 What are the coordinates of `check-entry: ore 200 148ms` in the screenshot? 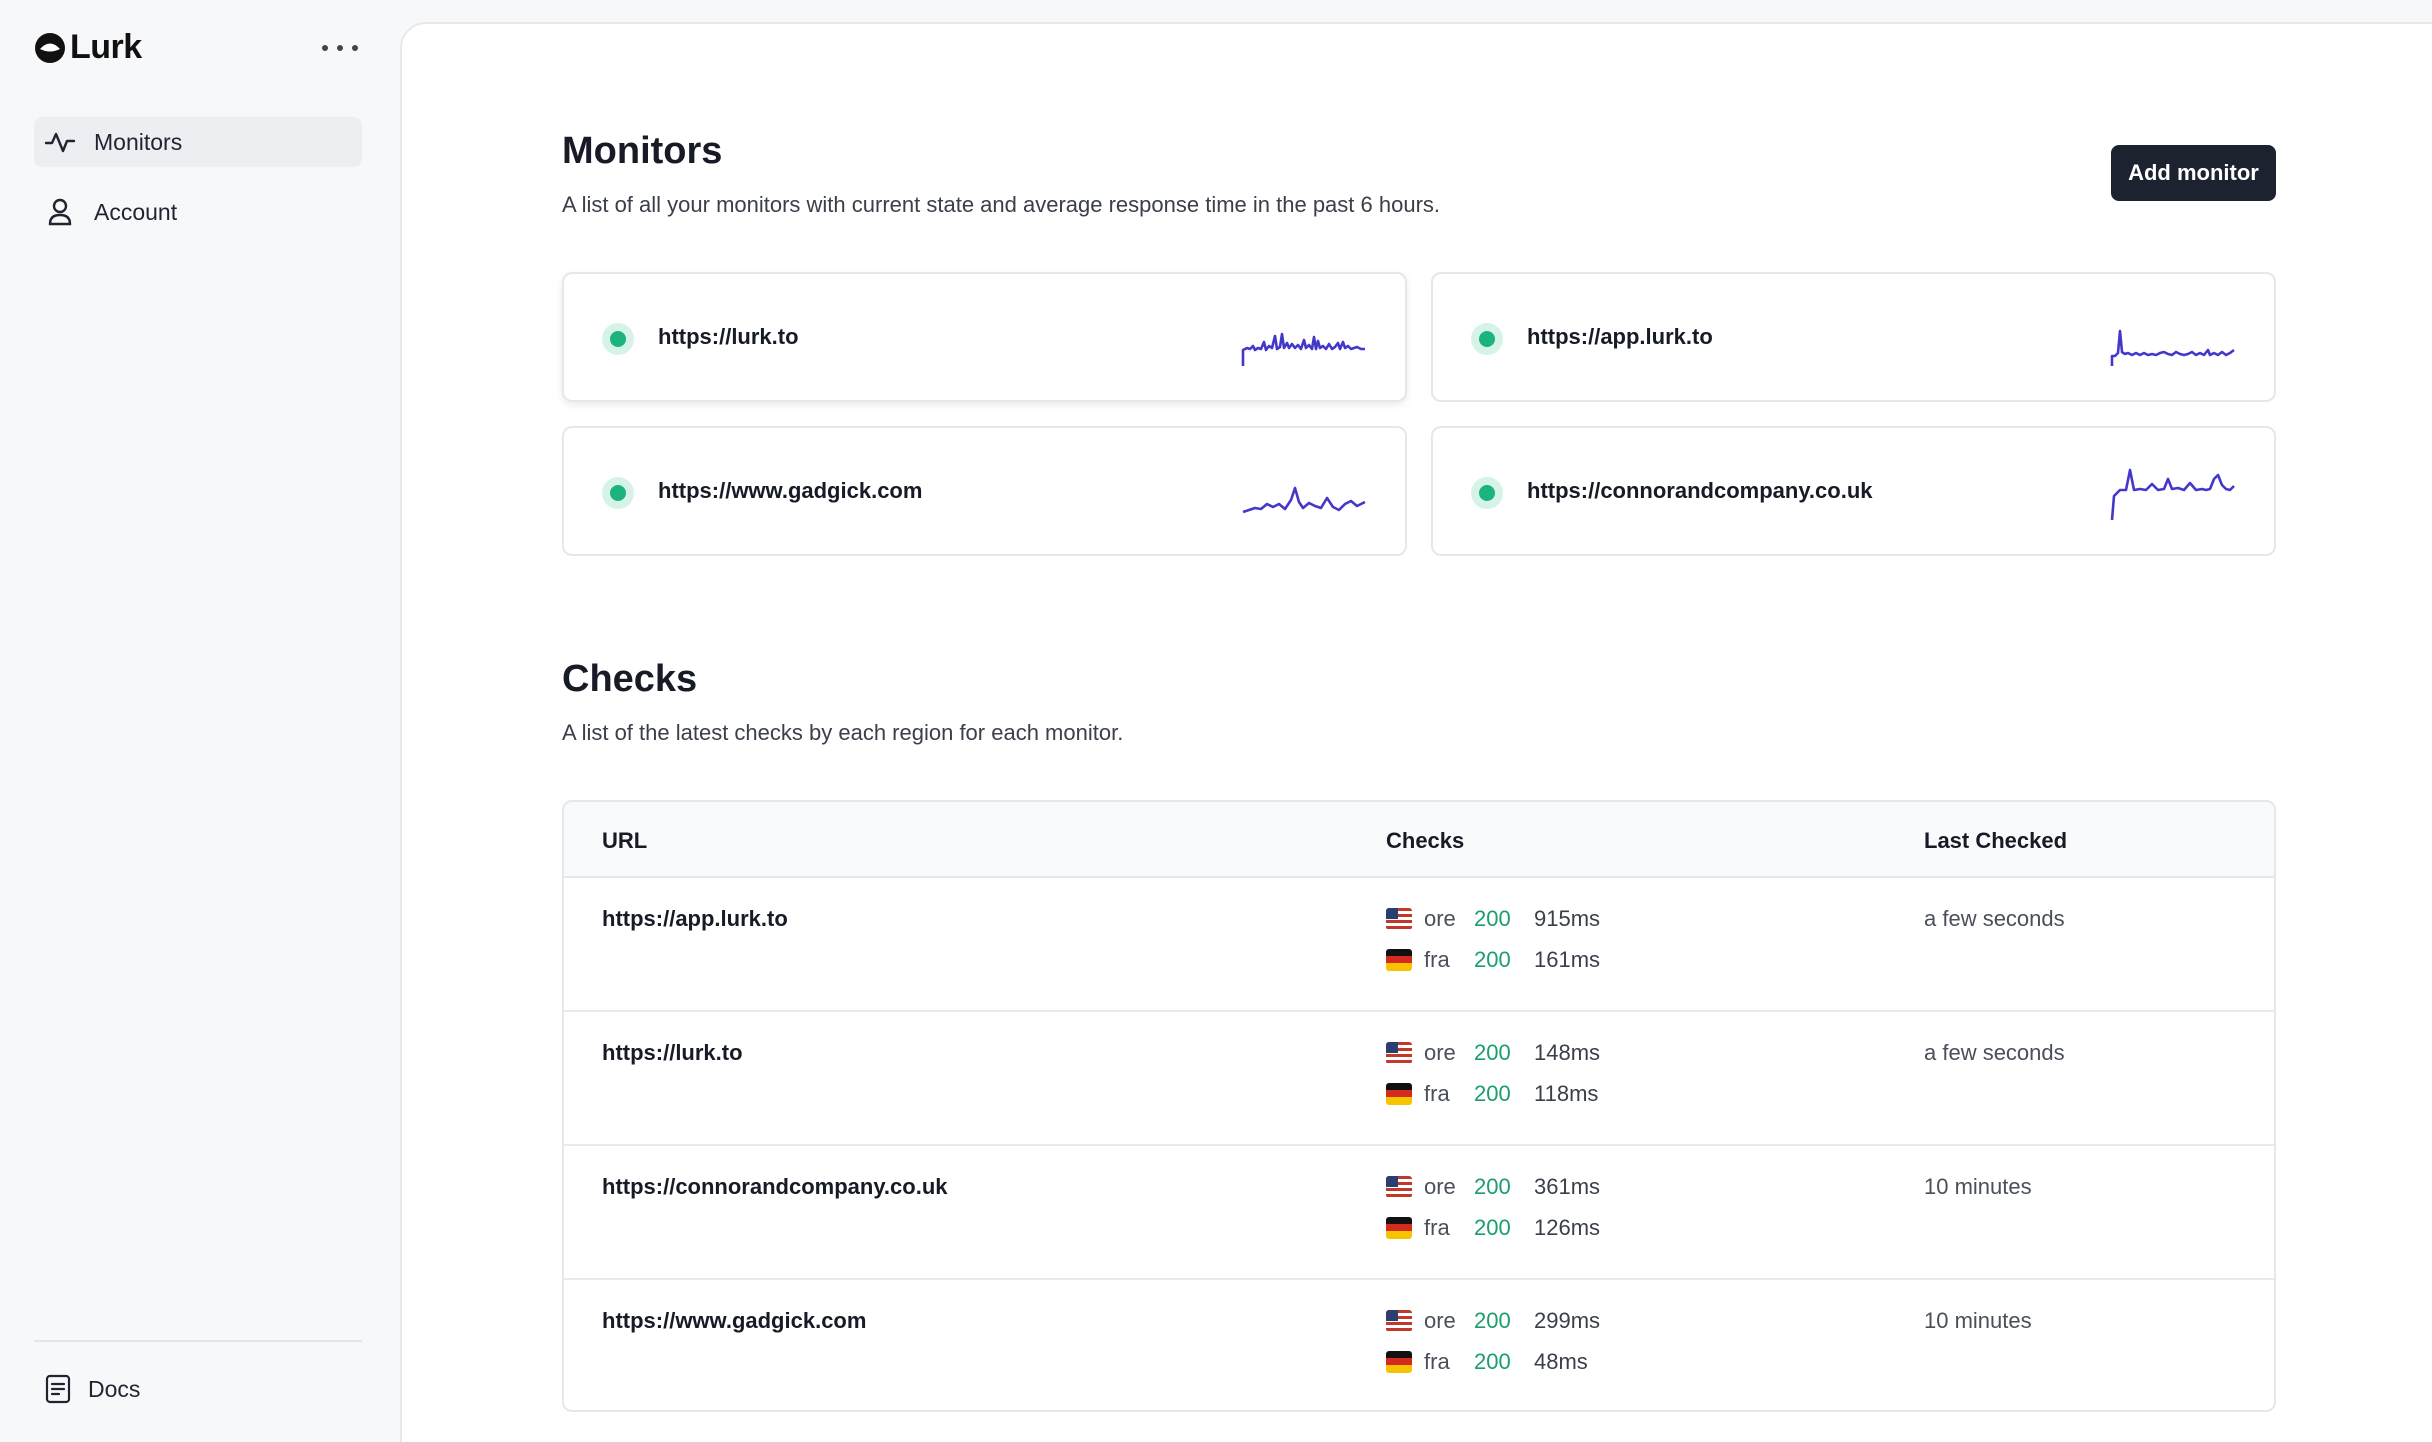 It's located at (1493, 1053).